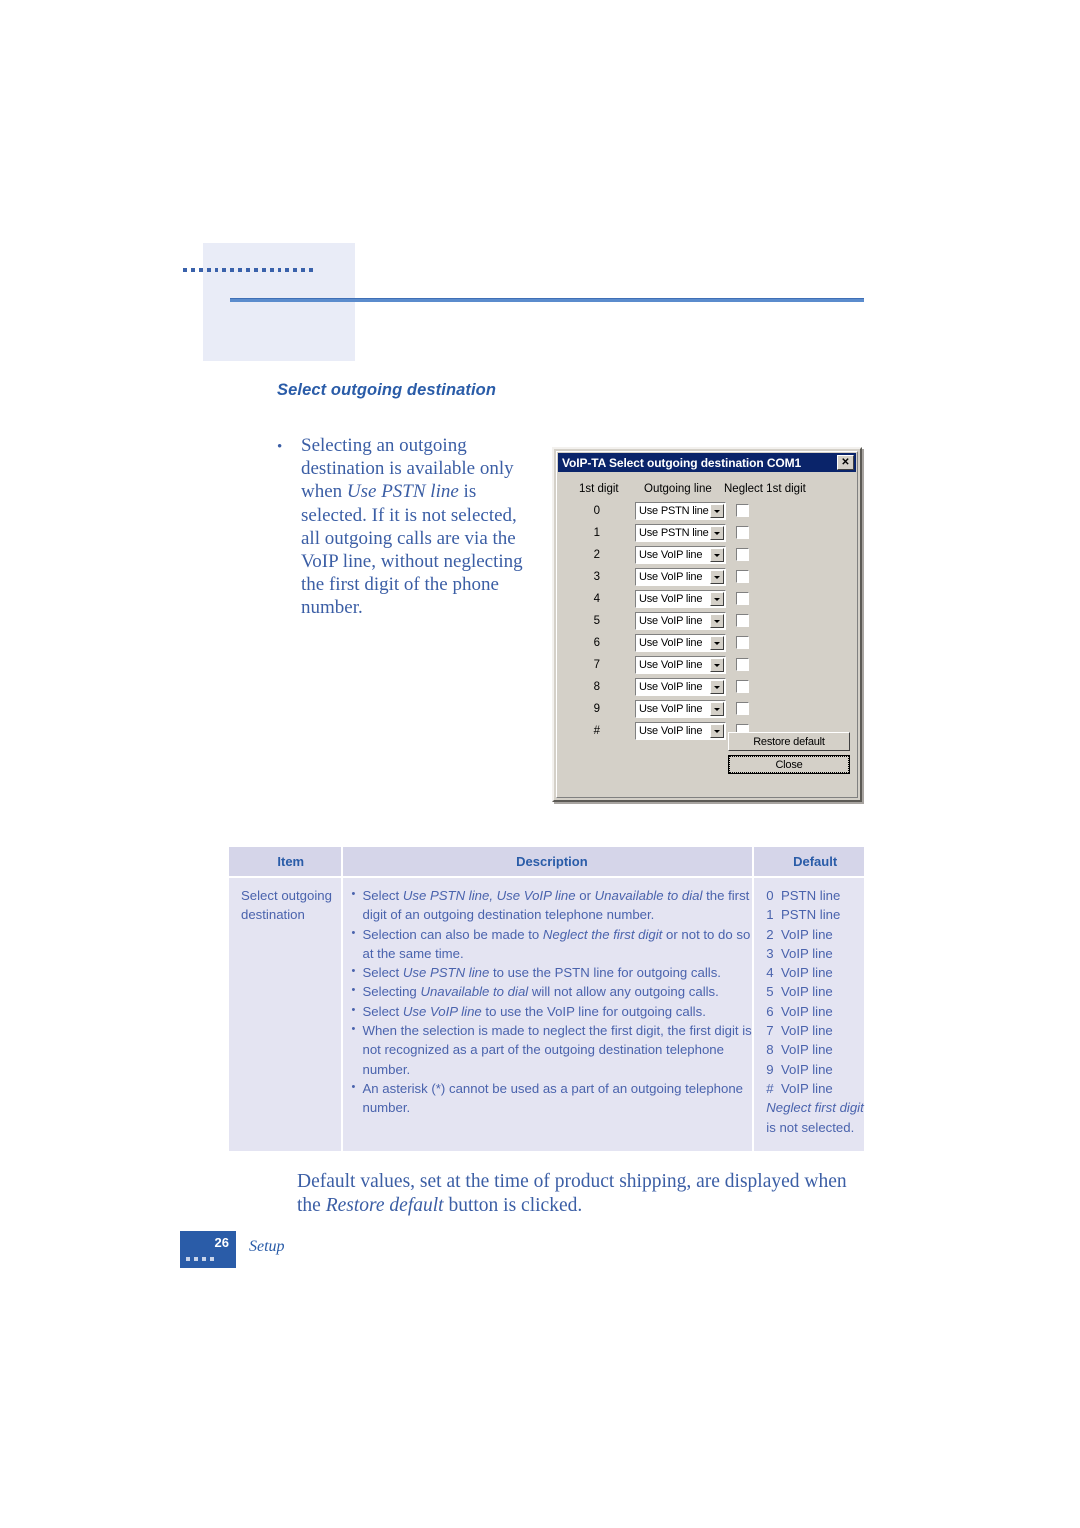 The width and height of the screenshot is (1080, 1528). I want to click on table-header-default: Default, so click(808, 862).